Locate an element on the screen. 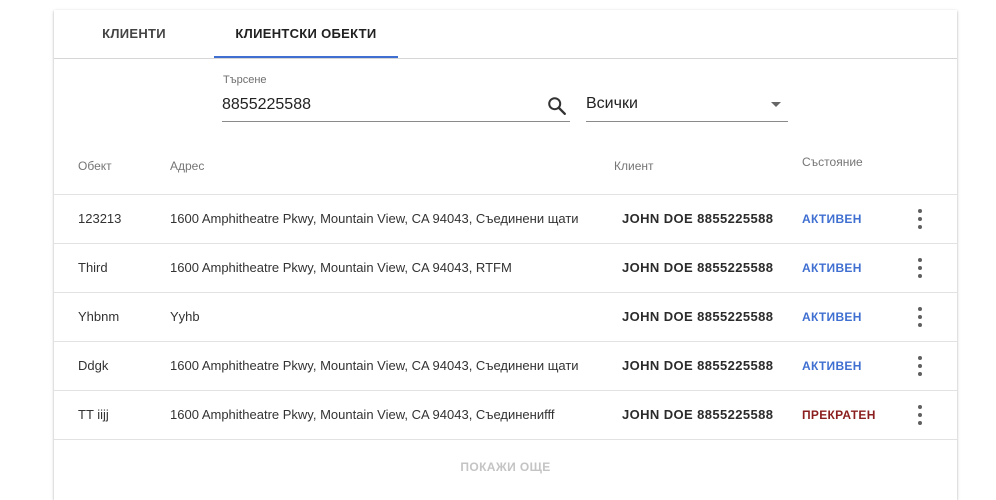 The image size is (996, 500). status-badge: ПРЕКРАТЕН is located at coordinates (839, 415).